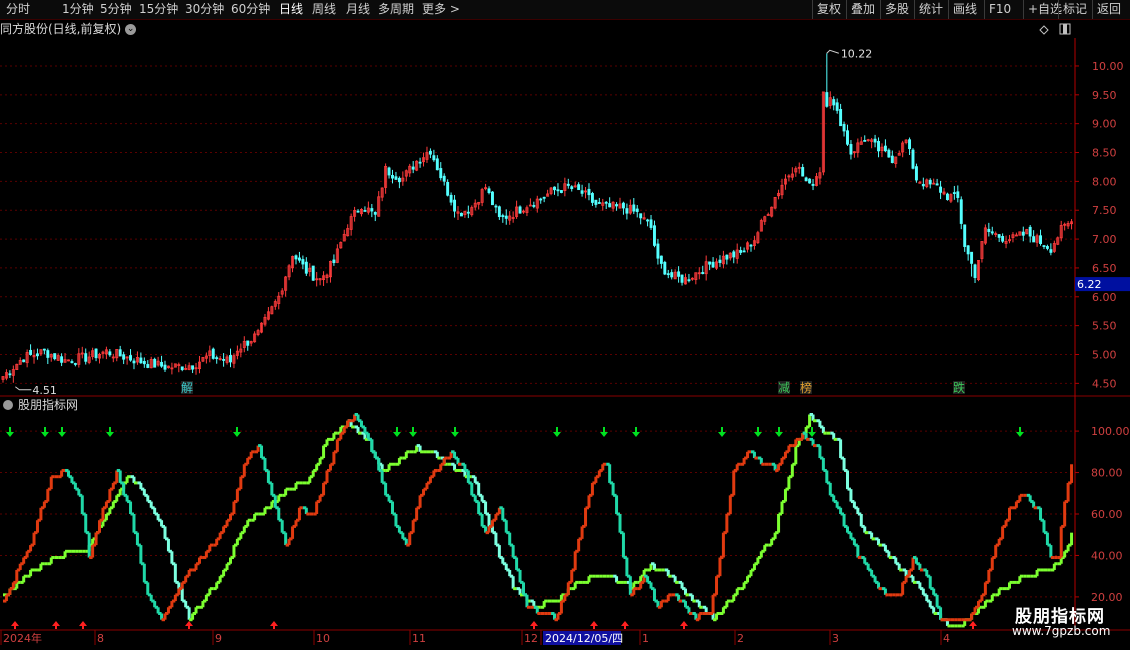 This screenshot has height=650, width=1130. What do you see at coordinates (832, 51) in the screenshot?
I see `high-pointer` at bounding box center [832, 51].